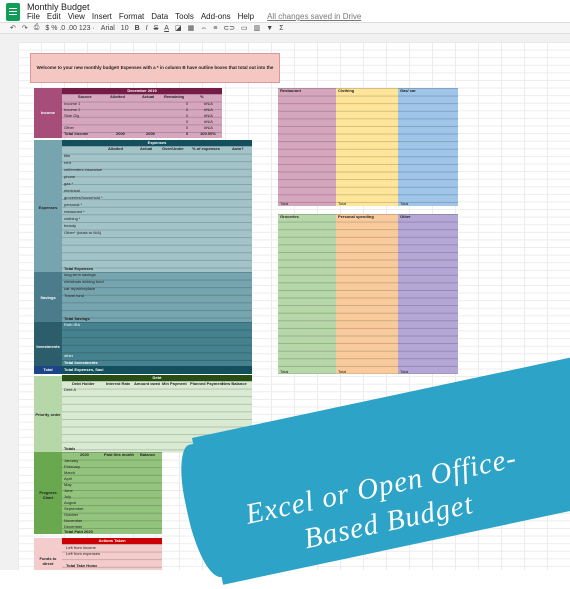 The width and height of the screenshot is (570, 589). Describe the element at coordinates (428, 294) in the screenshot. I see `category-other` at that location.